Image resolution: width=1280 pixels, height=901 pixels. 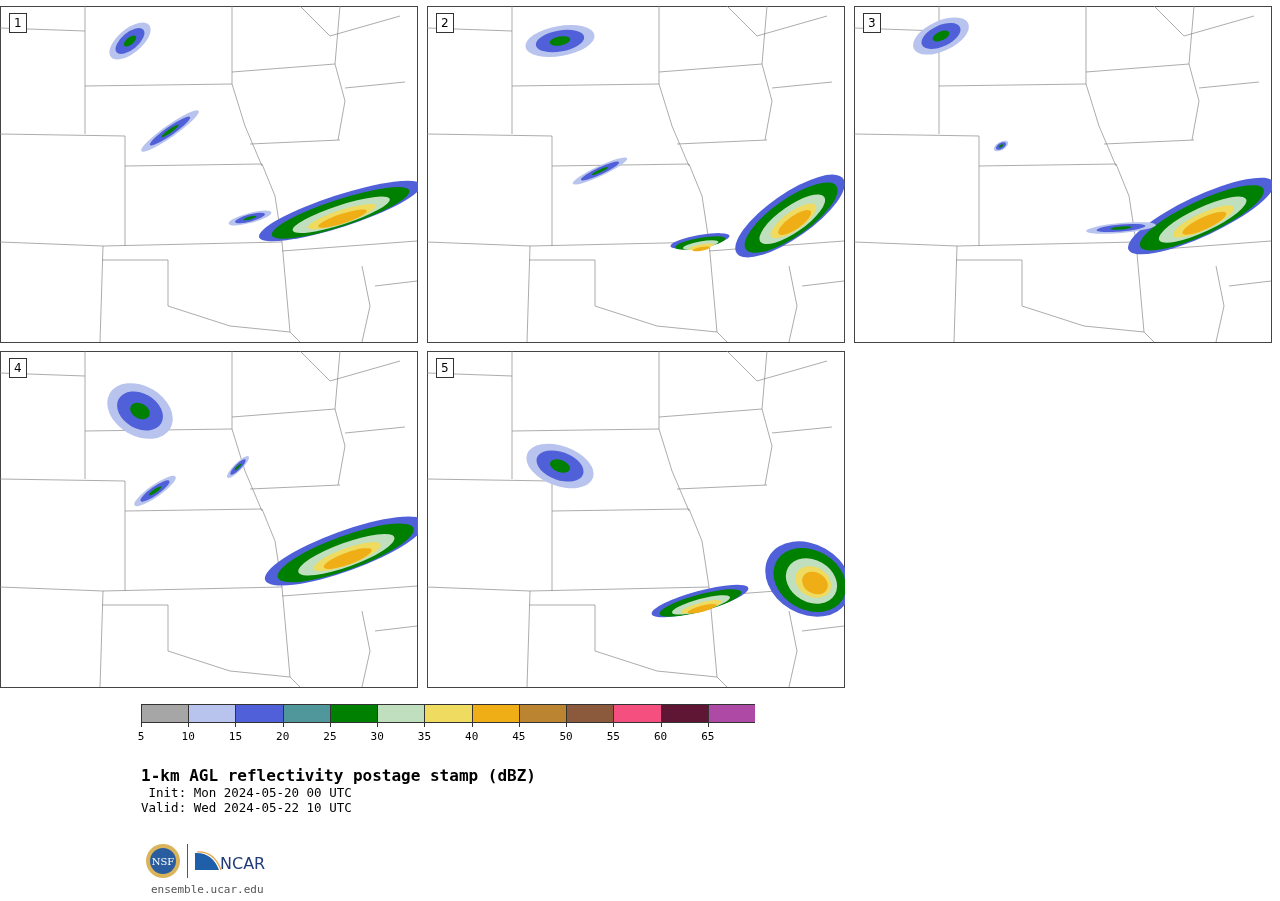 What do you see at coordinates (141, 736) in the screenshot?
I see `tick-label: 5` at bounding box center [141, 736].